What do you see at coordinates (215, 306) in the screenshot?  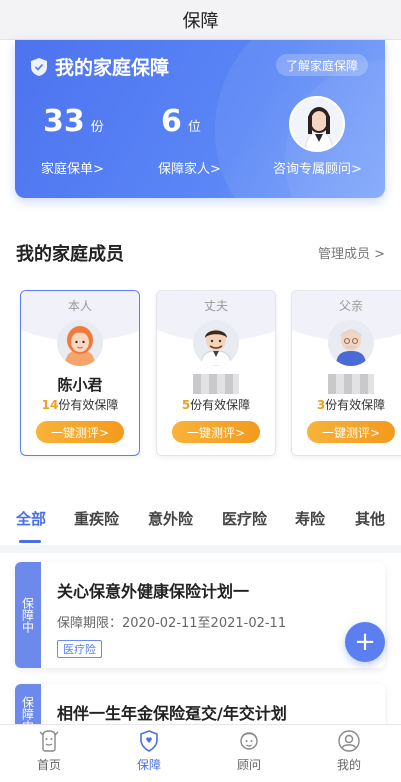 I see `member-role: 丈夫` at bounding box center [215, 306].